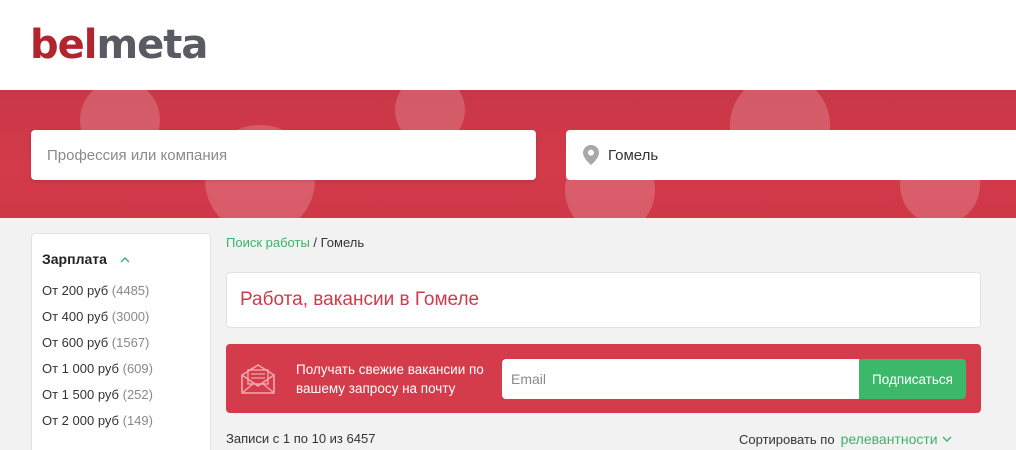  I want to click on salary-option-label: От 1 500 руб, so click(80, 394).